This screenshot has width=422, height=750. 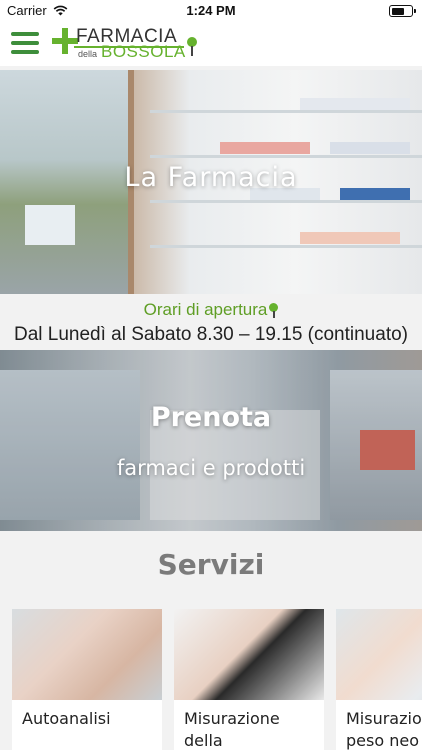 I want to click on card-label: Misurazione peso neo, so click(x=384, y=729).